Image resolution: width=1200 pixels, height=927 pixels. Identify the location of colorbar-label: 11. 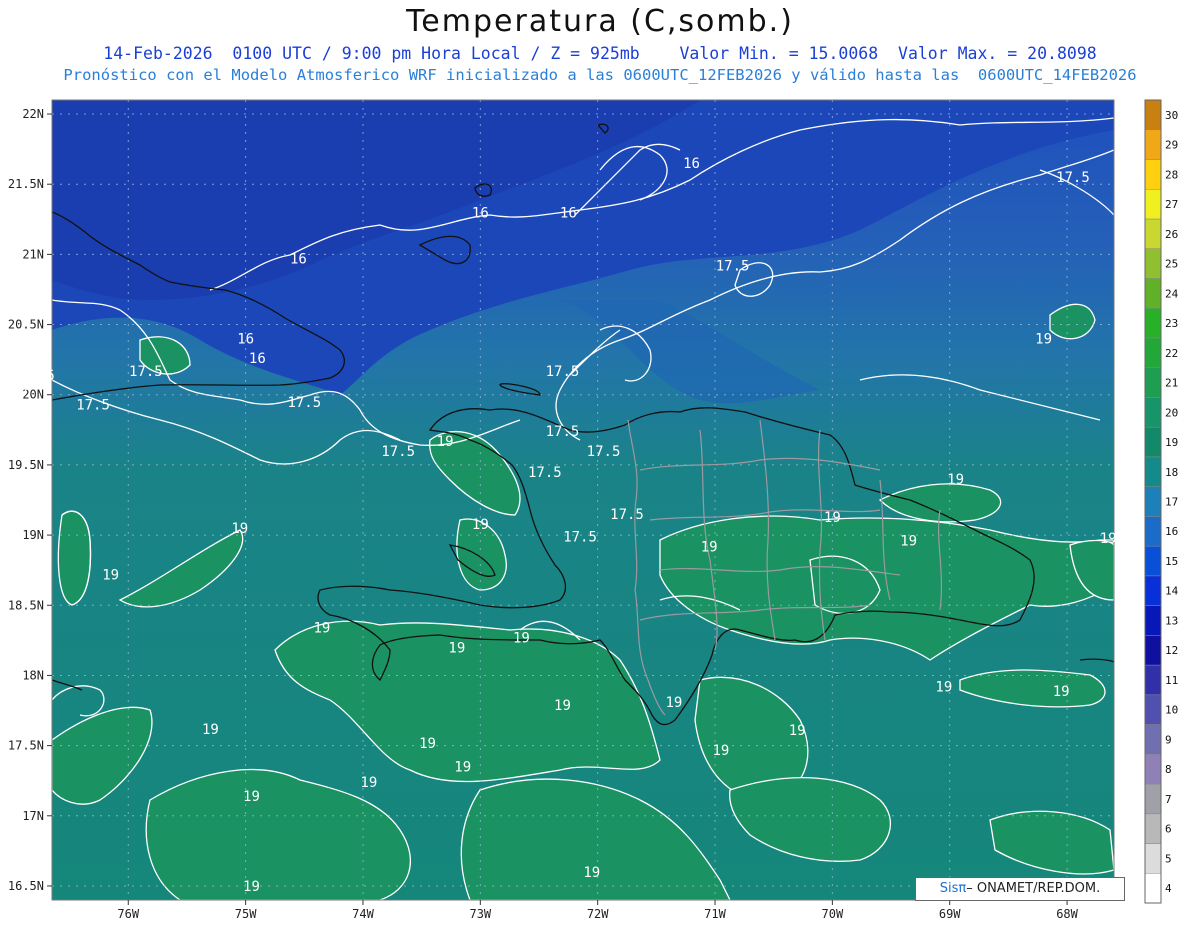
(1171, 680).